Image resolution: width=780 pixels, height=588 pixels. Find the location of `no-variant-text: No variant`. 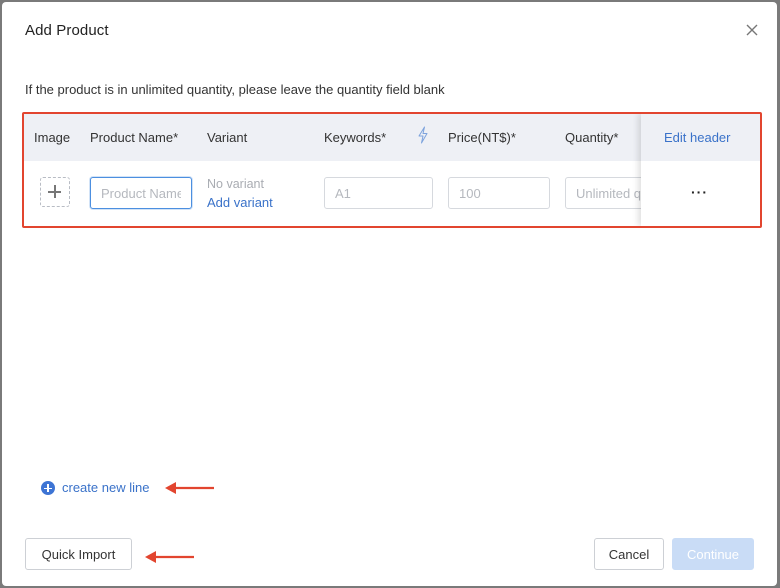

no-variant-text: No variant is located at coordinates (235, 184).